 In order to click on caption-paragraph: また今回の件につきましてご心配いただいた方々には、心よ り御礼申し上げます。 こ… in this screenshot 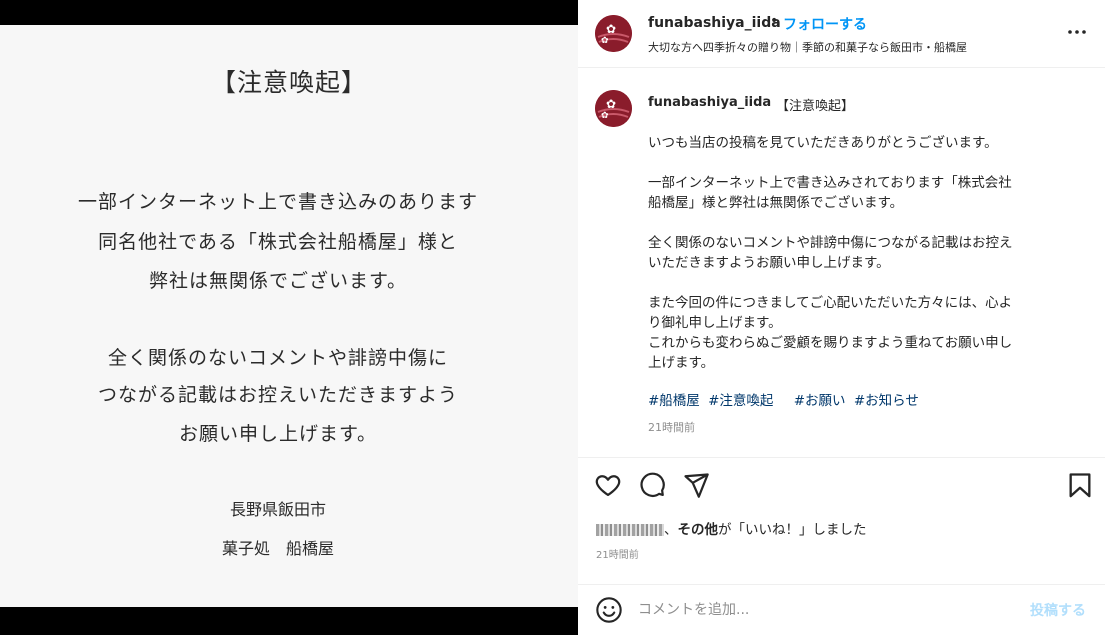, I will do `click(830, 333)`.